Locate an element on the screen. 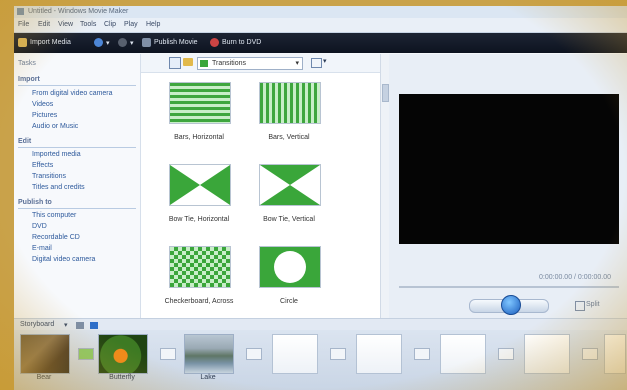 This screenshot has width=627, height=390. transition-label: Bars, Horizontal is located at coordinates (199, 137).